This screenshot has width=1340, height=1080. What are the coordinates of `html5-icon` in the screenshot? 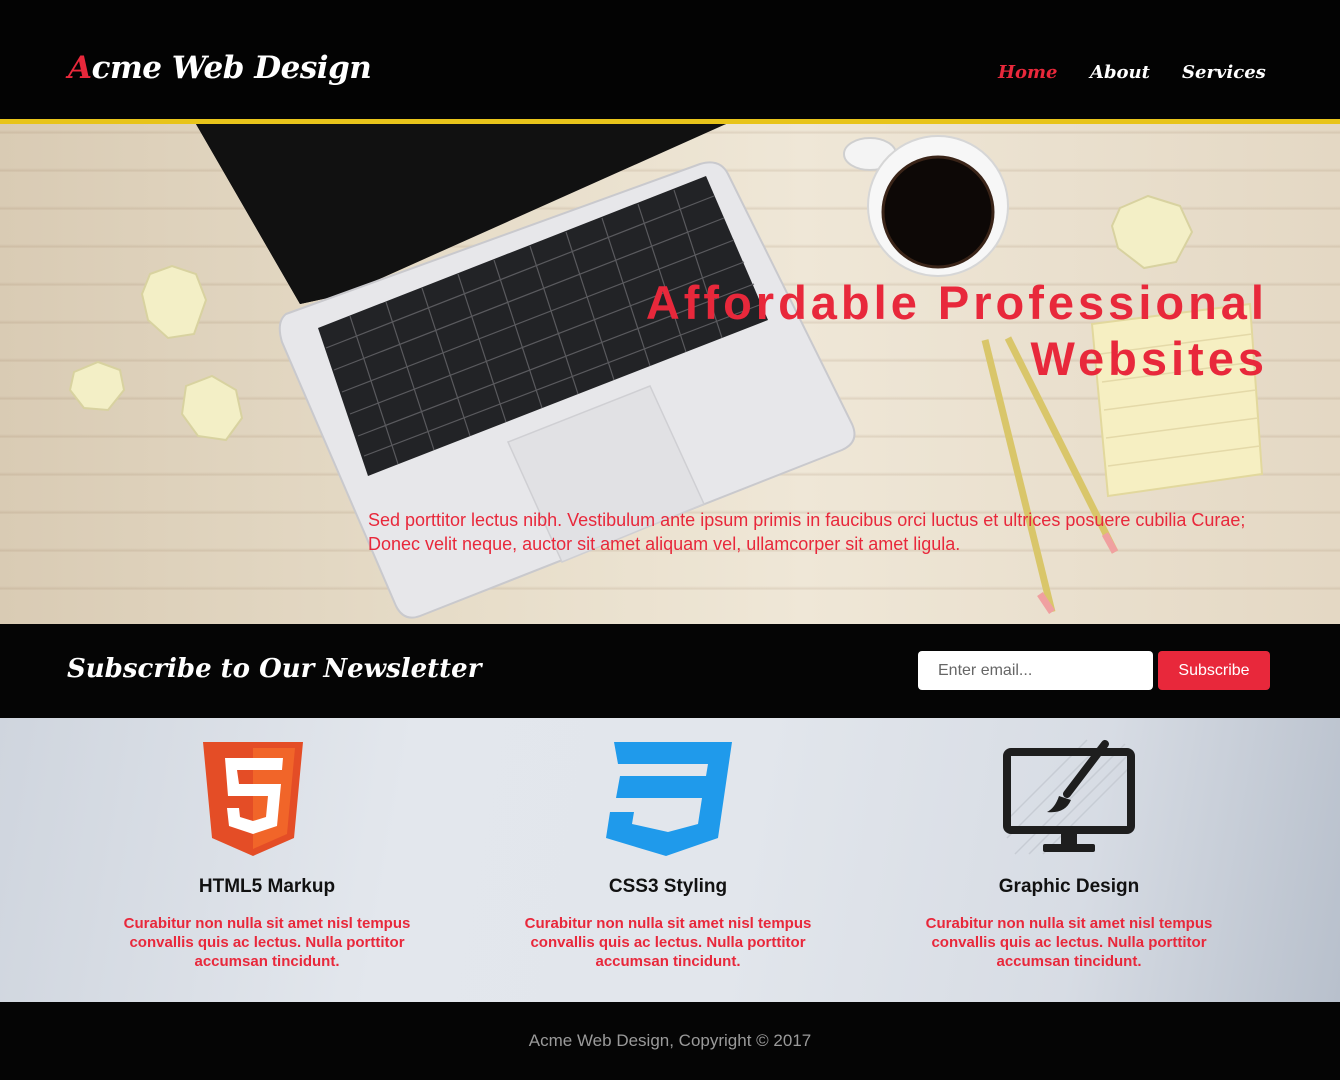 It's located at (253, 799).